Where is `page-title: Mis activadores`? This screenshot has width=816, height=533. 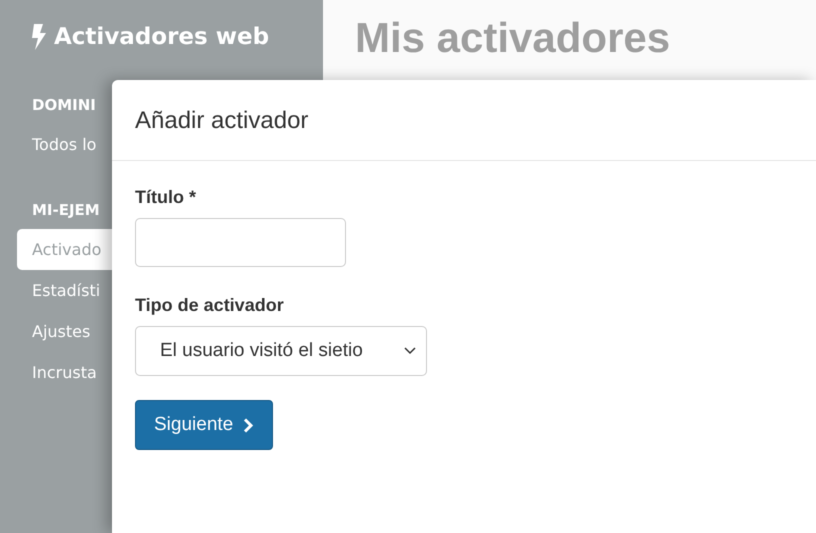 page-title: Mis activadores is located at coordinates (513, 38).